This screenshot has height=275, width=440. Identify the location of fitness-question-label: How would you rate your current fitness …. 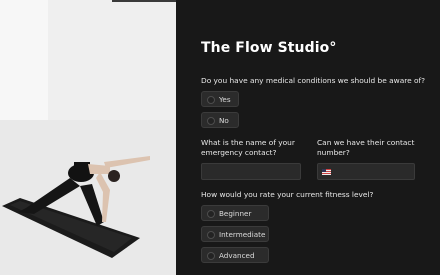
(287, 194).